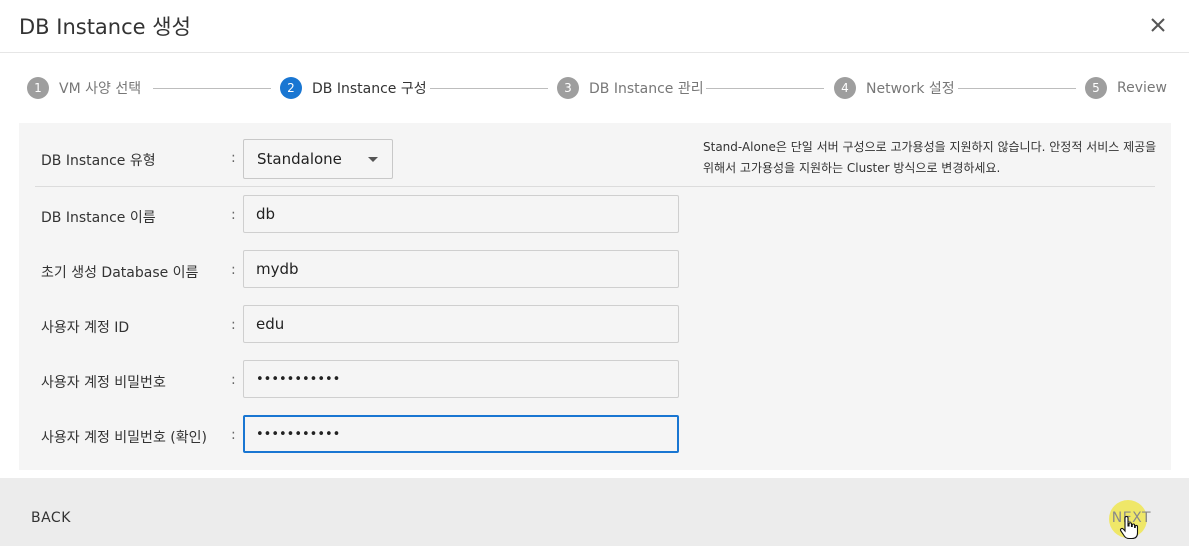 This screenshot has height=546, width=1189. What do you see at coordinates (1129, 527) in the screenshot?
I see `hand-pointer-icon` at bounding box center [1129, 527].